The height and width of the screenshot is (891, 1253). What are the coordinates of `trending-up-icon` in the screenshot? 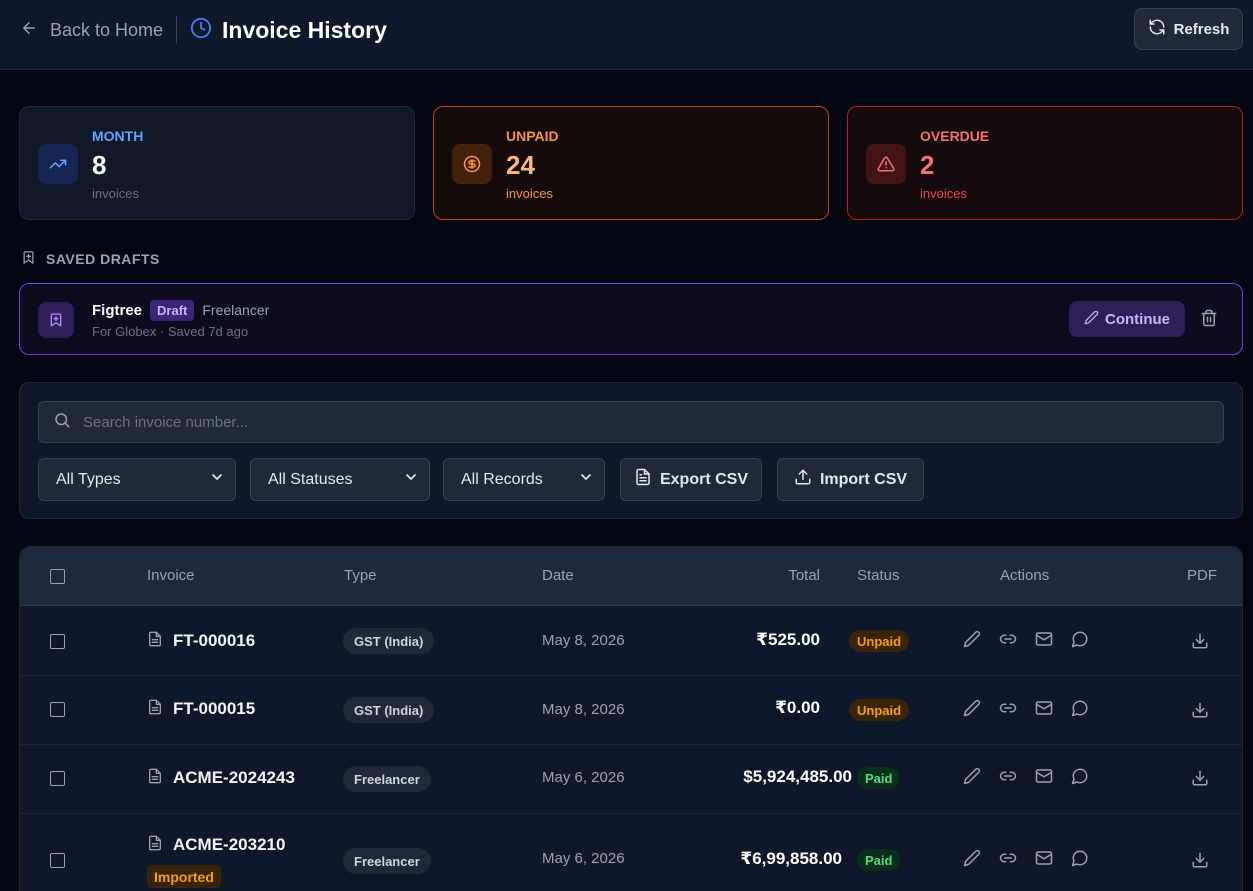 It's located at (58, 164).